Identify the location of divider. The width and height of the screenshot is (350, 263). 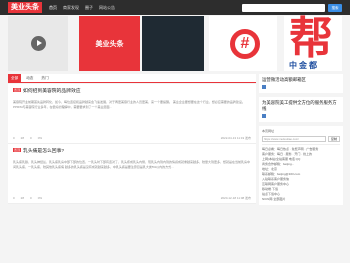
(301, 144).